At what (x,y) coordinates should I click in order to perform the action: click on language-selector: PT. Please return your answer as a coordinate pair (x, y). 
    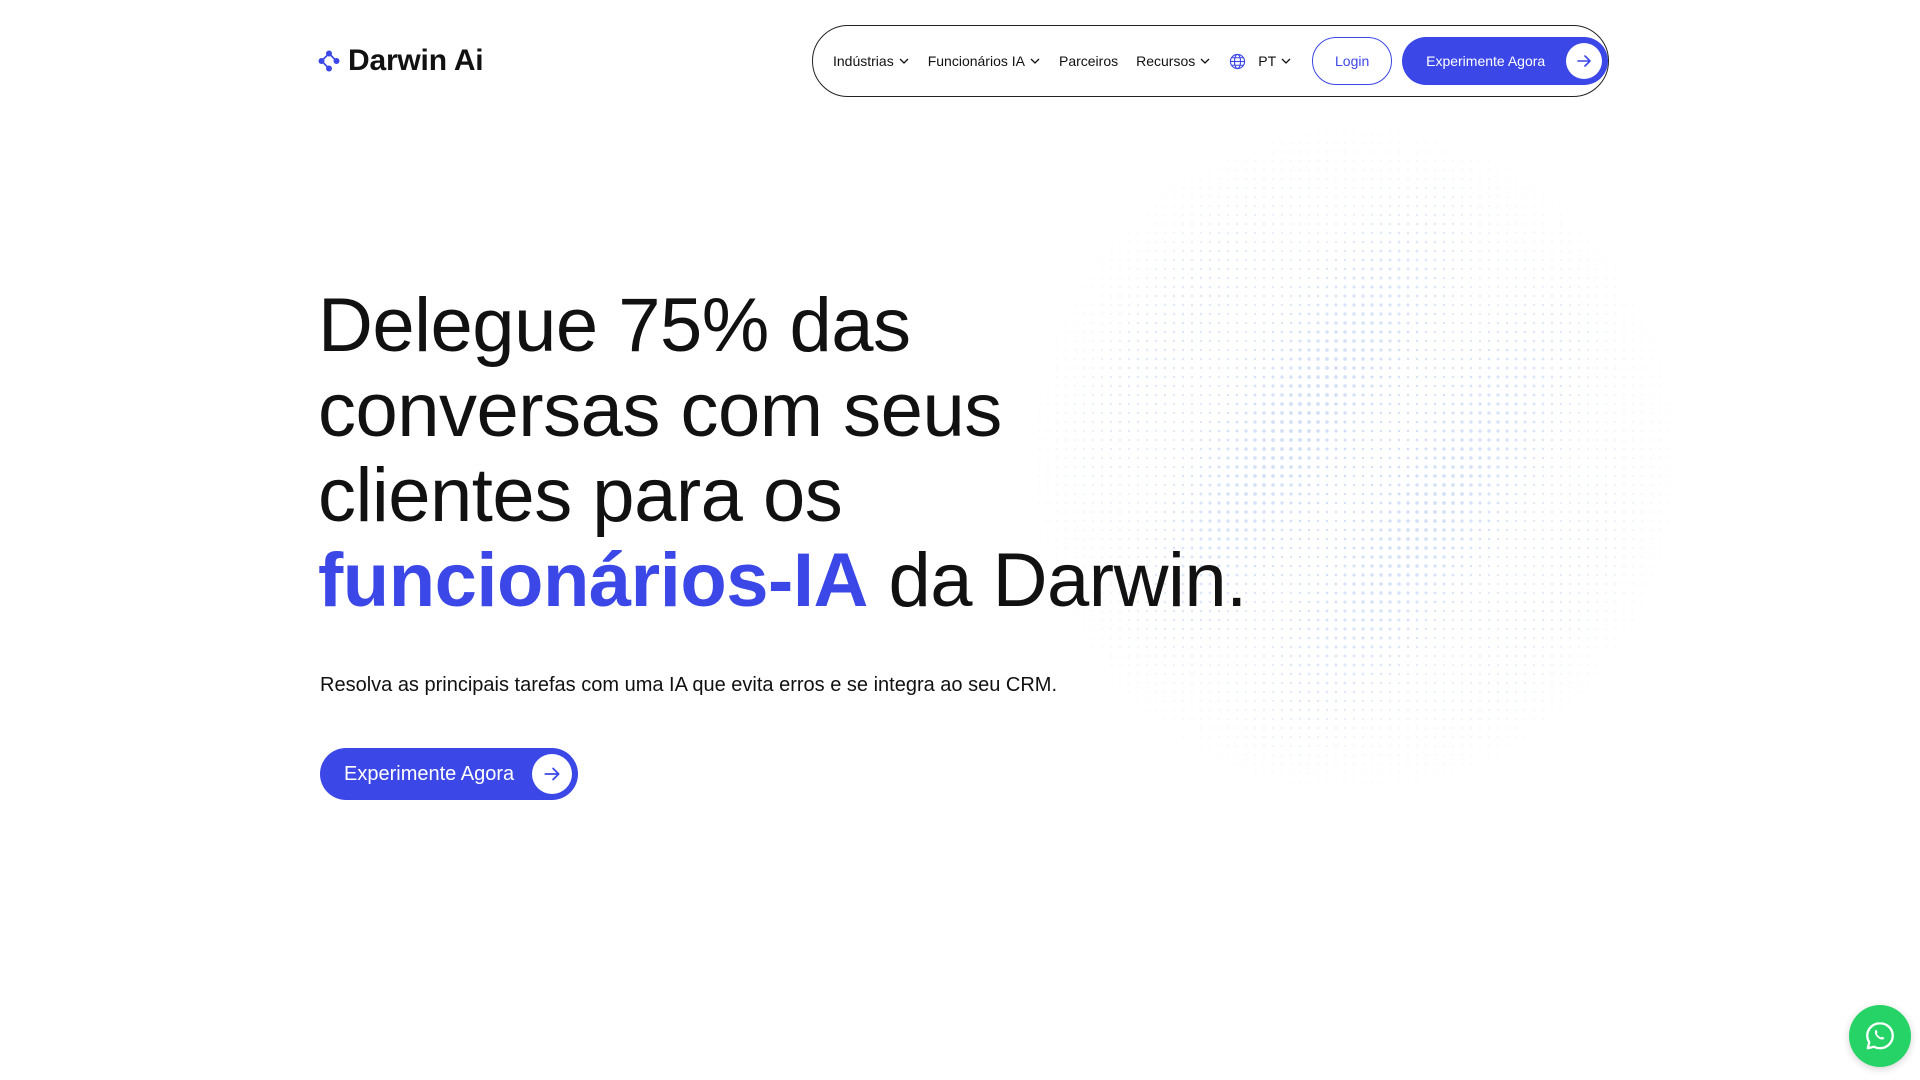
    Looking at the image, I should click on (1260, 61).